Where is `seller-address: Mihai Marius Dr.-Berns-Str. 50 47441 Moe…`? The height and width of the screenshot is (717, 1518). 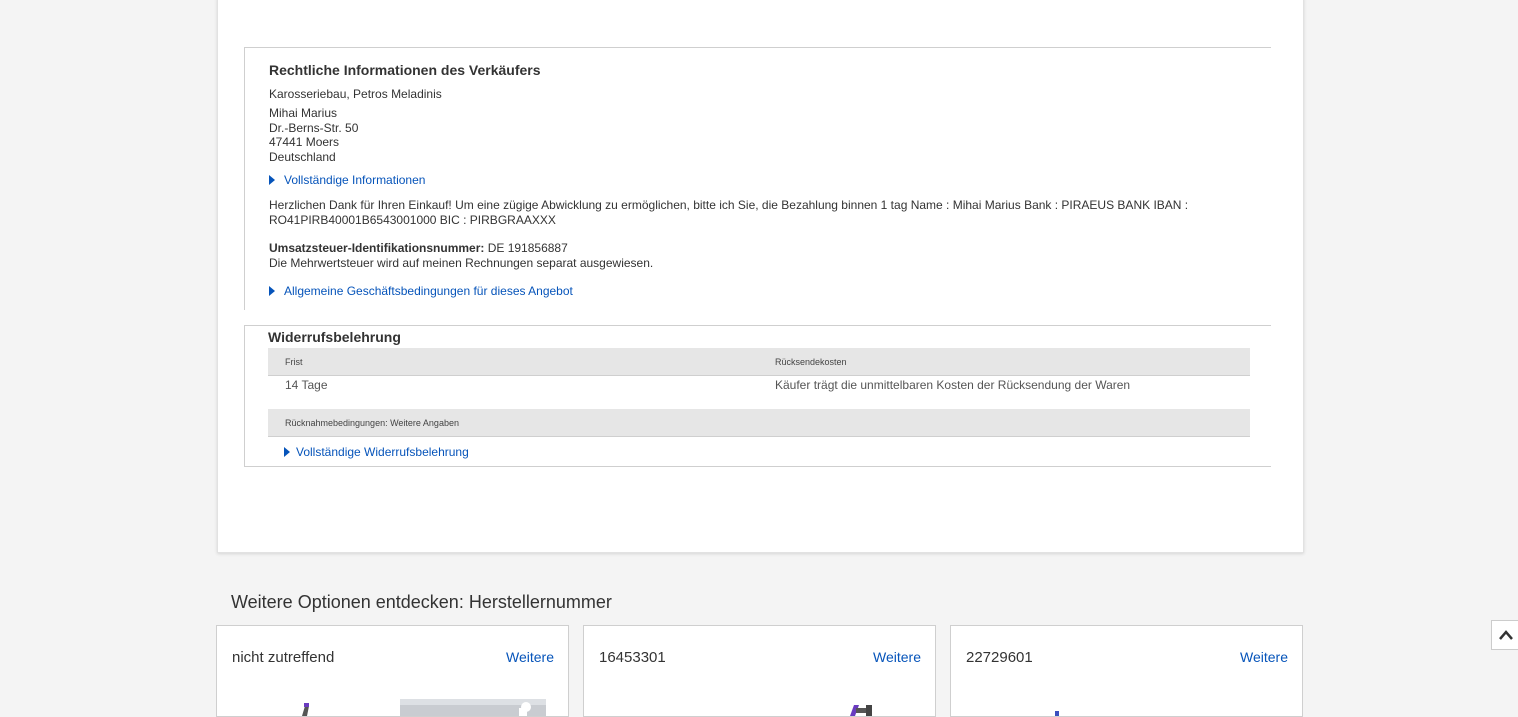 seller-address: Mihai Marius Dr.-Berns-Str. 50 47441 Moe… is located at coordinates (313, 135).